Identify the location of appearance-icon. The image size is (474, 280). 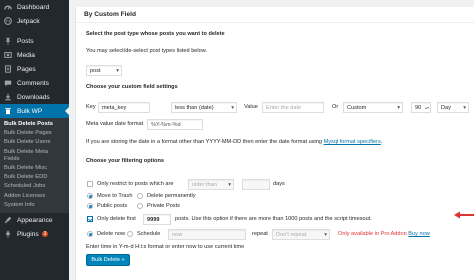
(8, 220).